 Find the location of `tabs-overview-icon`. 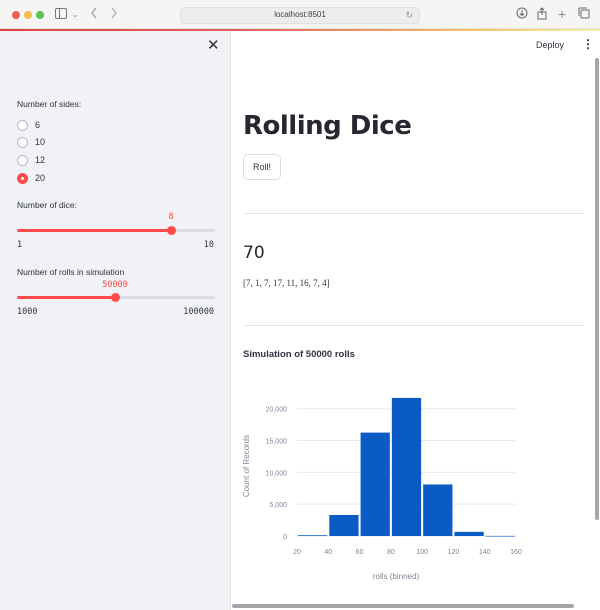

tabs-overview-icon is located at coordinates (584, 15).